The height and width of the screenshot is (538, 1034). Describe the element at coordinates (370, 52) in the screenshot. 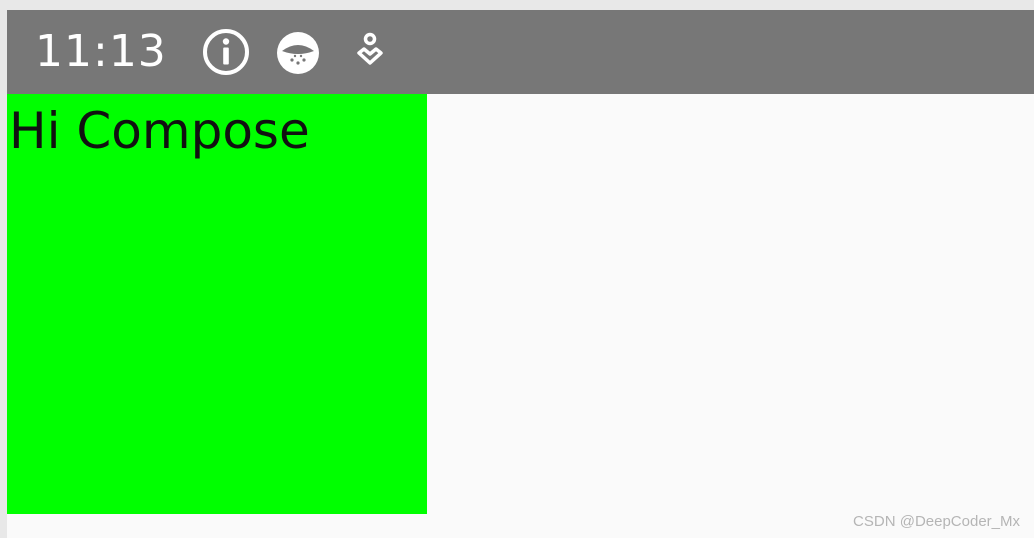

I see `accessibility-icon` at that location.